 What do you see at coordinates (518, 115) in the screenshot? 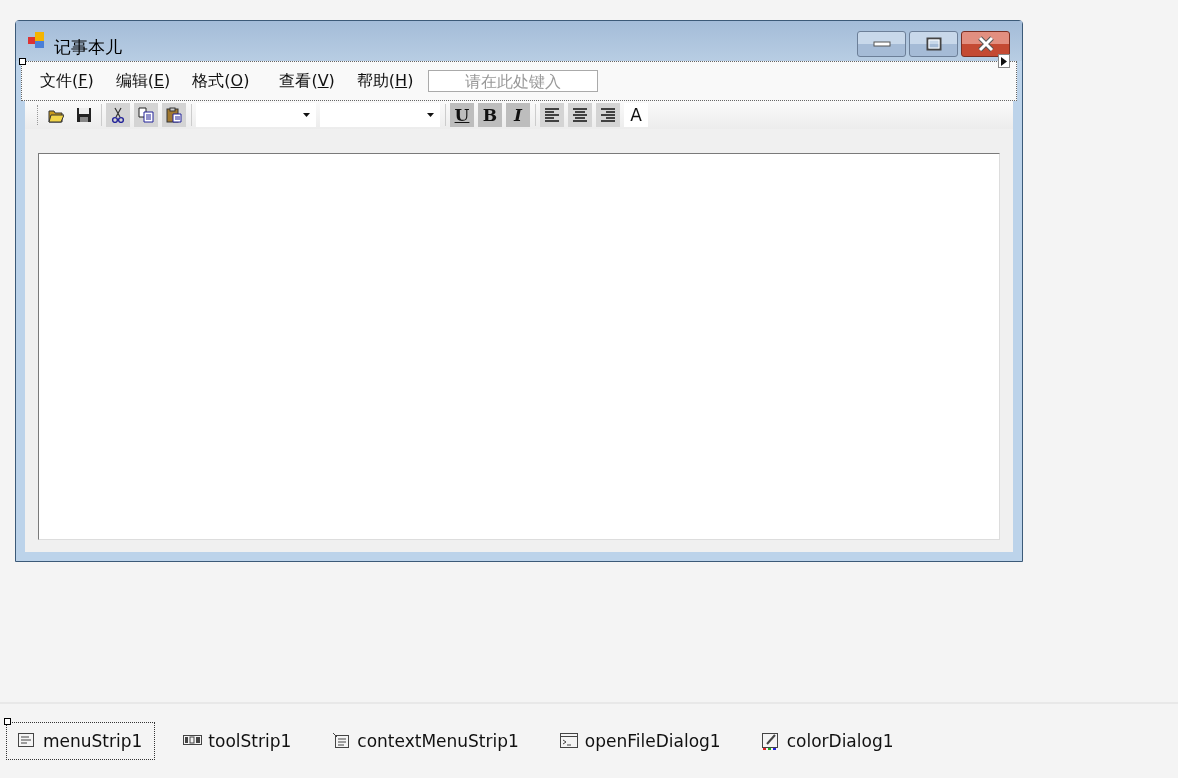
I see `italic-button: I` at bounding box center [518, 115].